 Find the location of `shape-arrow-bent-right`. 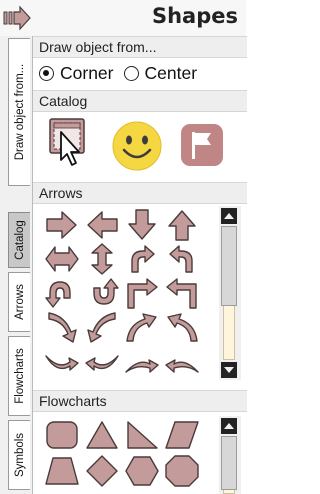

shape-arrow-bent-right is located at coordinates (142, 293).